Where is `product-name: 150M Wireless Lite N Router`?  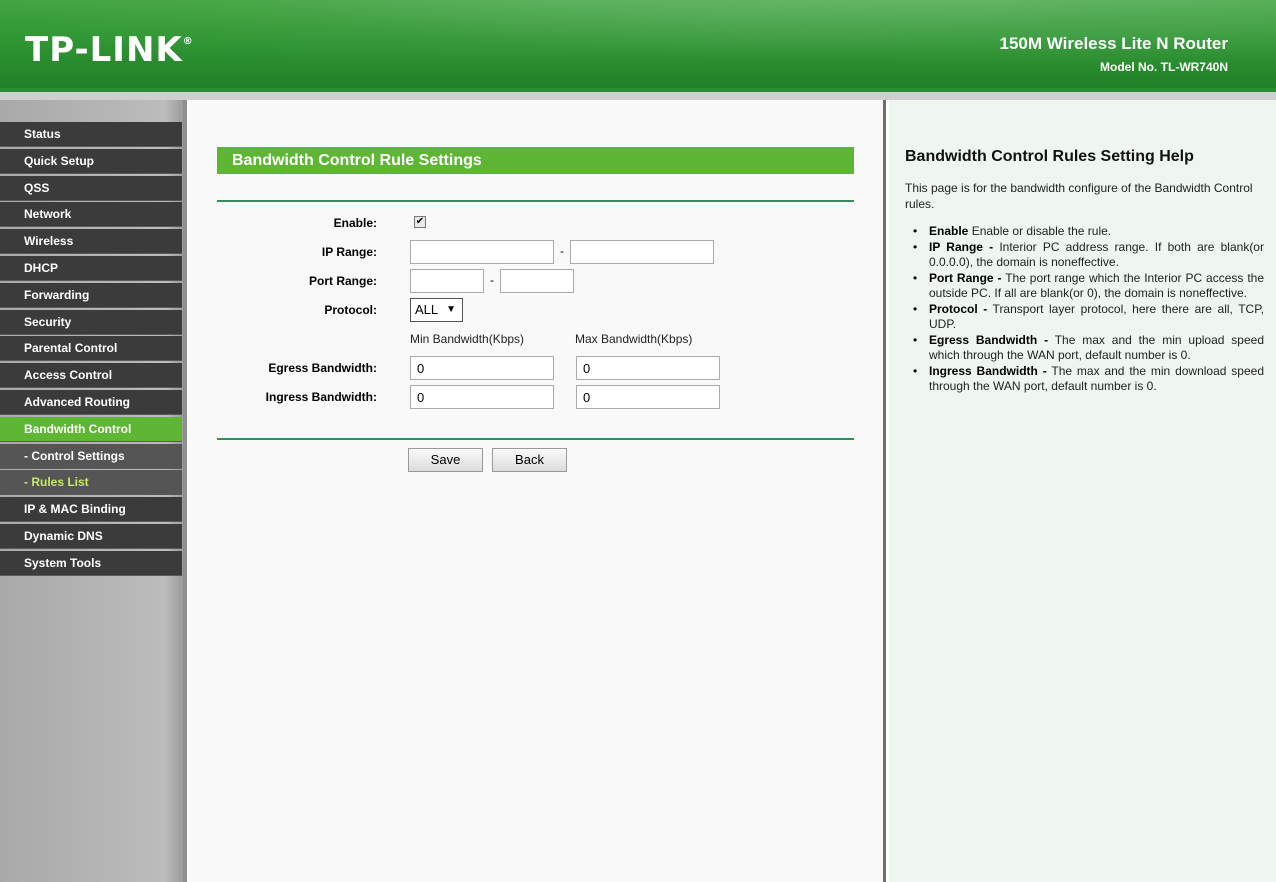 product-name: 150M Wireless Lite N Router is located at coordinates (1113, 43).